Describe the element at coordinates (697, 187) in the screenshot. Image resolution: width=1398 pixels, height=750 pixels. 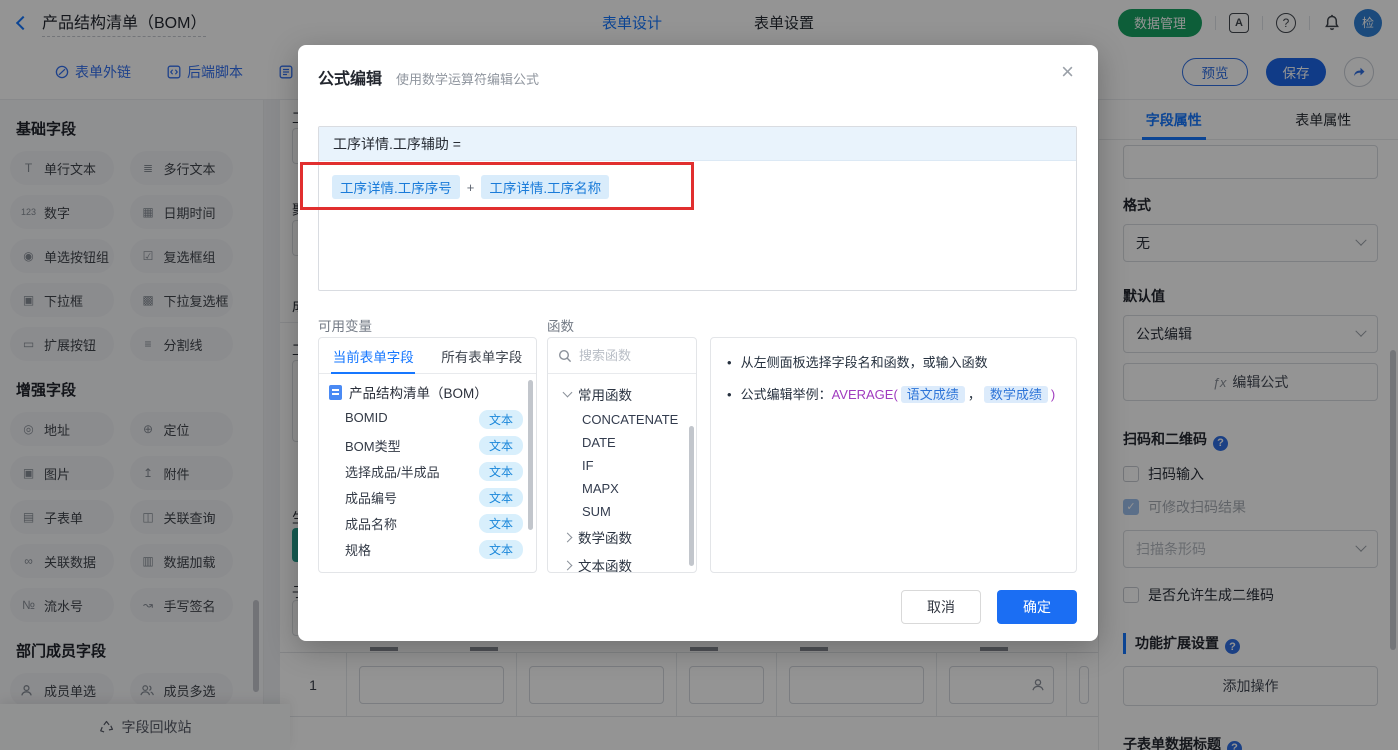
I see `formula-expression: 工序详情.工序序号 + 工序详情.工序名称` at that location.